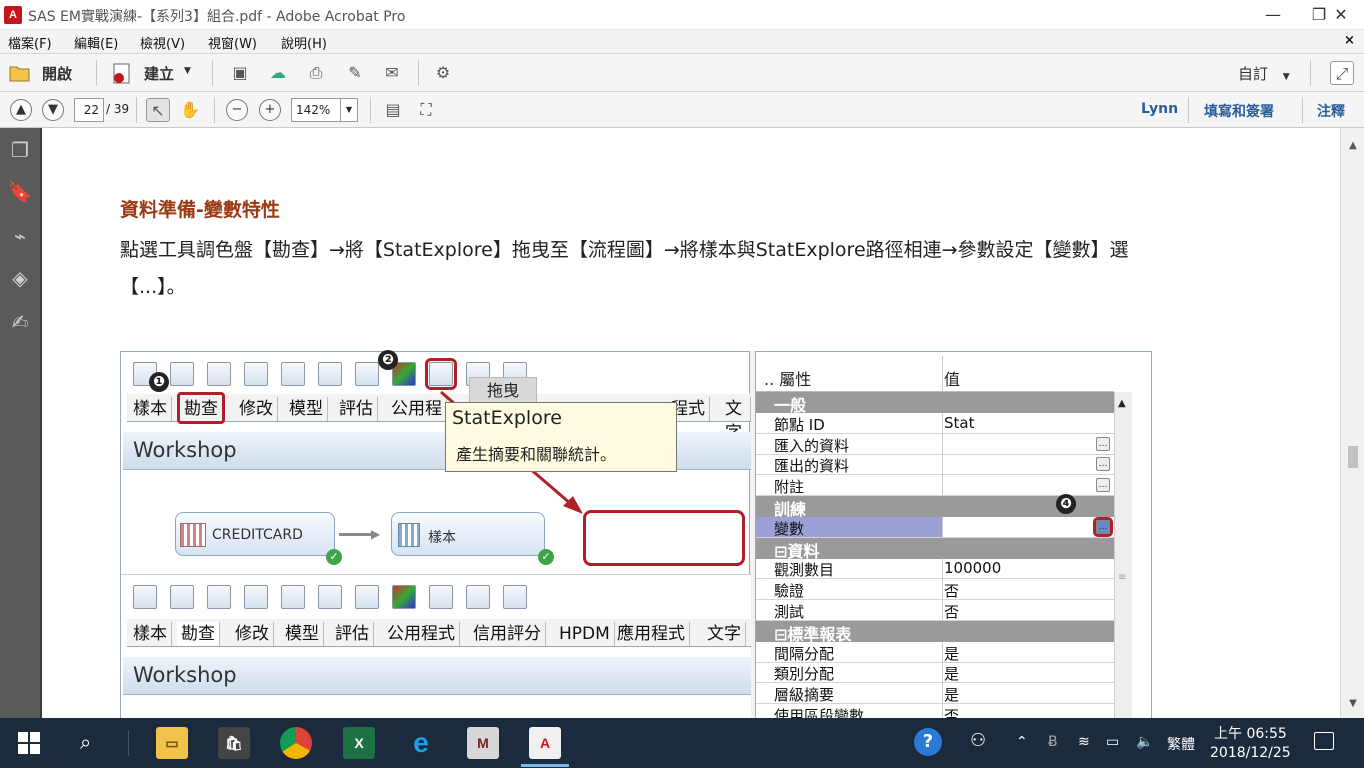  Describe the element at coordinates (352, 634) in the screenshot. I see `tab-assess: 評估` at that location.